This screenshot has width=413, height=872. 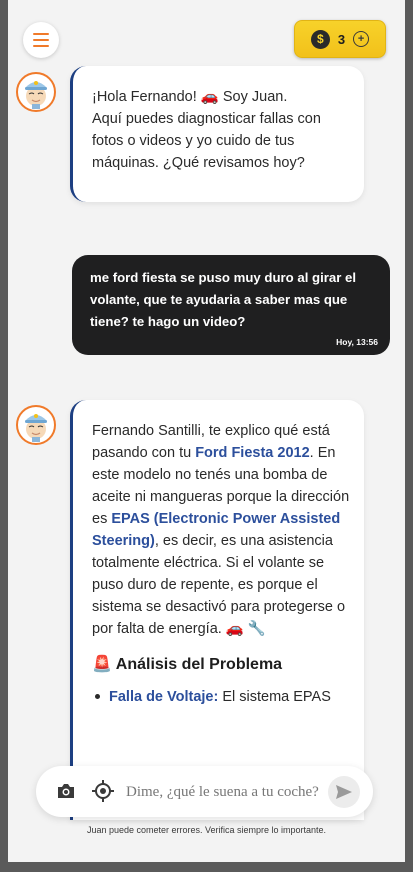 What do you see at coordinates (103, 791) in the screenshot?
I see `crosshair-icon` at bounding box center [103, 791].